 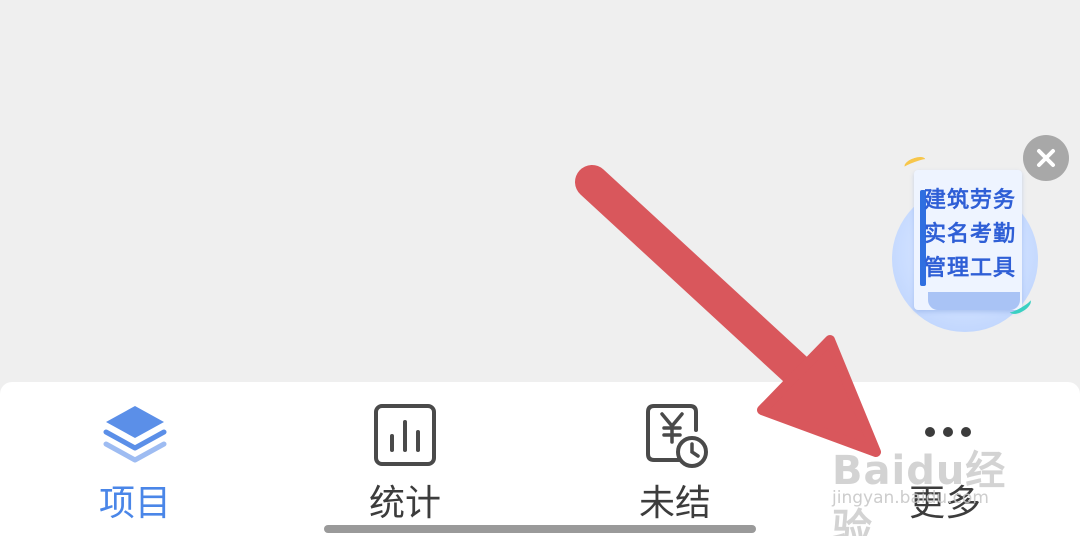 I want to click on tab-label: 项目, so click(x=134, y=503).